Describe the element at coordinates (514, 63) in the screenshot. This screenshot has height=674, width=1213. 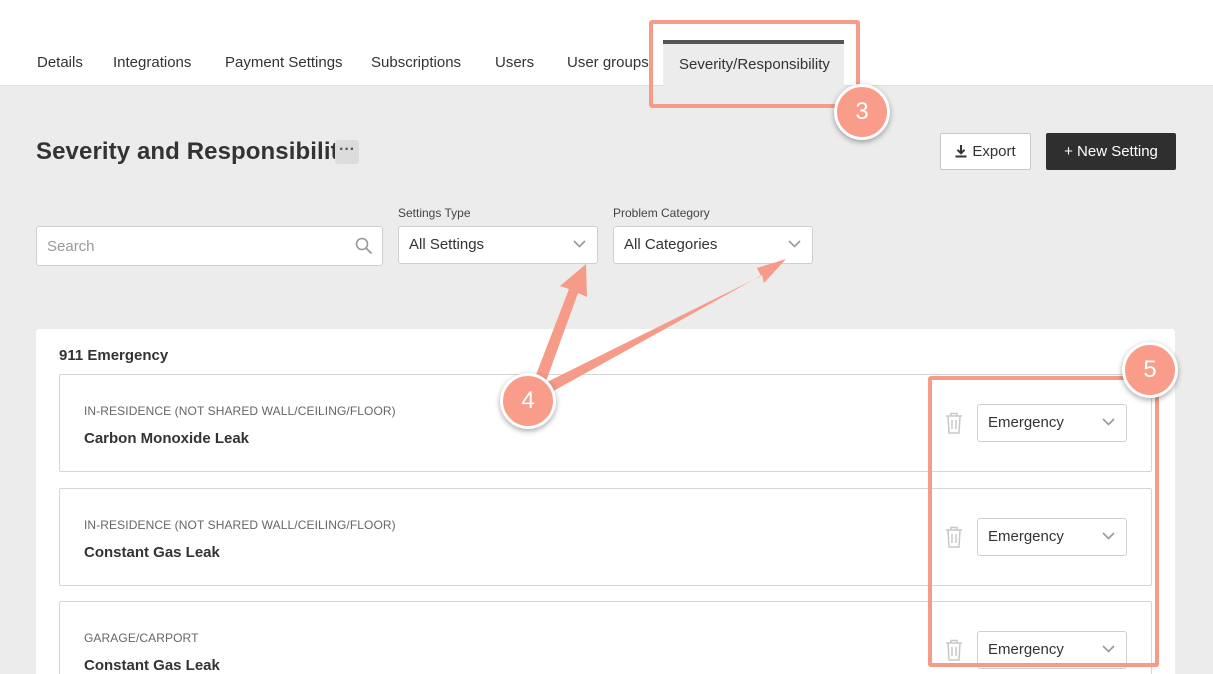
I see `tab-users: Users` at that location.